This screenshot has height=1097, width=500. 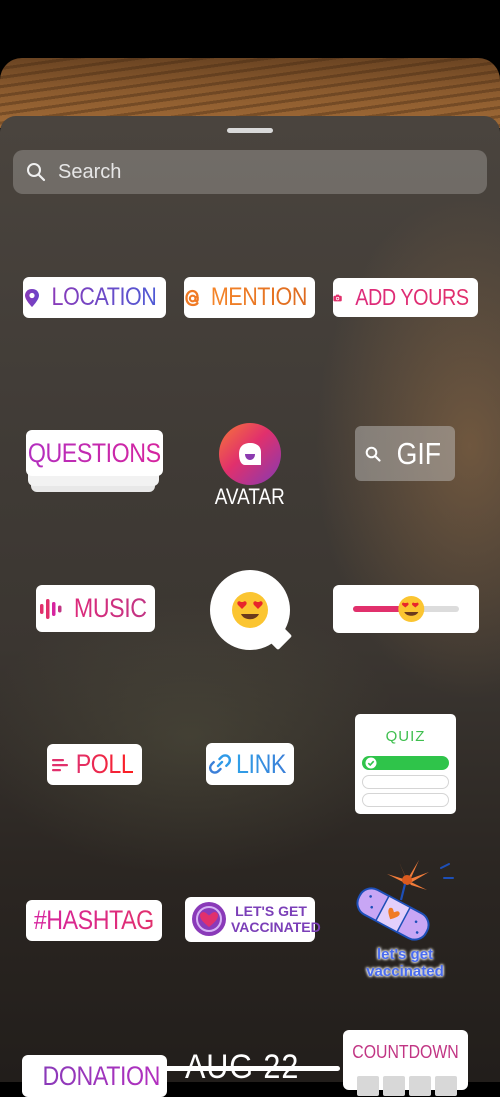 What do you see at coordinates (59, 764) in the screenshot?
I see `poll-lines-icon` at bounding box center [59, 764].